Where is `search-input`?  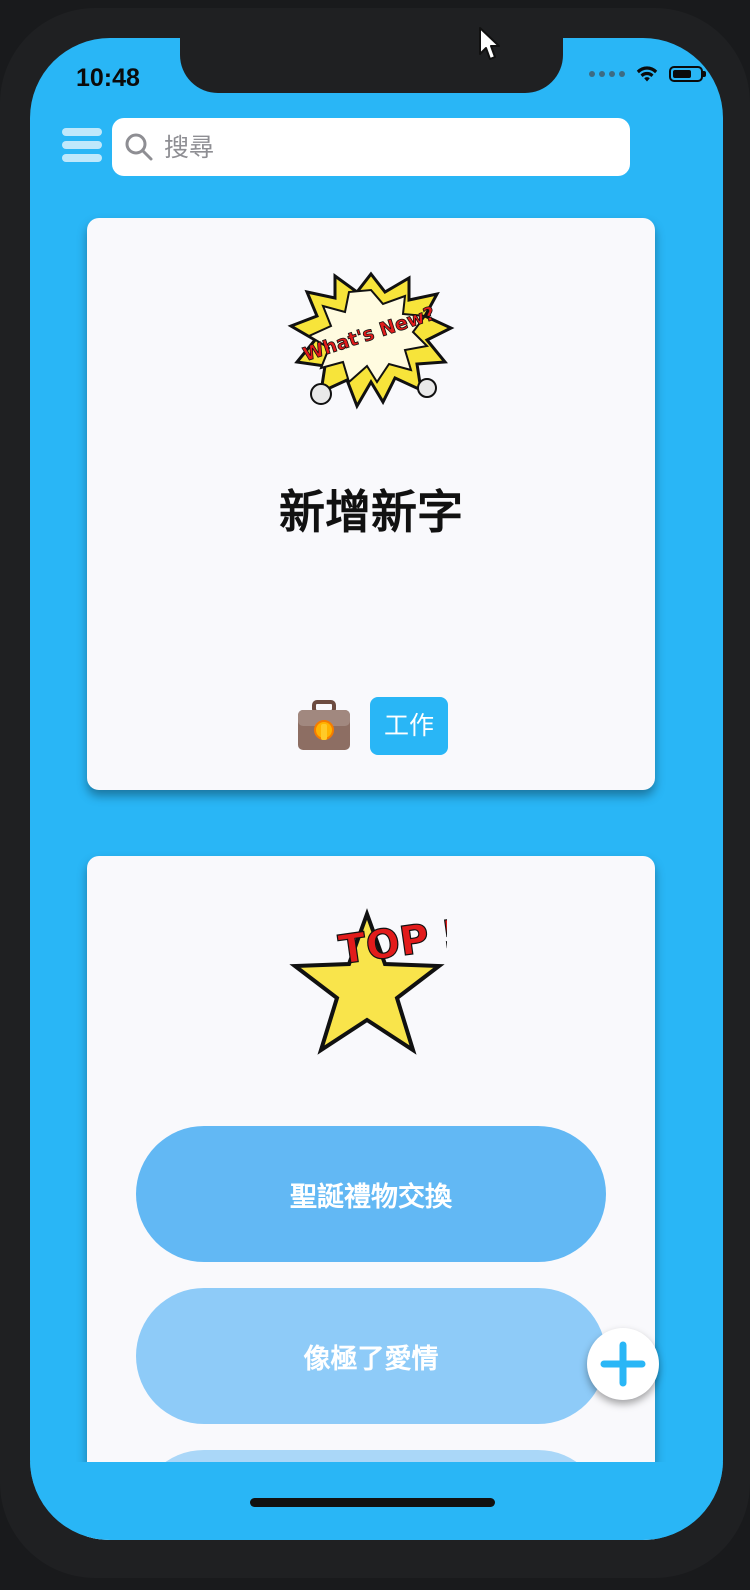
search-input is located at coordinates (384, 147).